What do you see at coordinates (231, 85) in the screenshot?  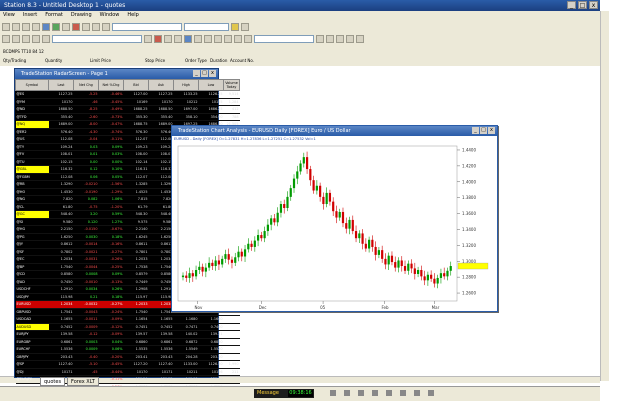 I see `column-header: Volume Today` at bounding box center [231, 85].